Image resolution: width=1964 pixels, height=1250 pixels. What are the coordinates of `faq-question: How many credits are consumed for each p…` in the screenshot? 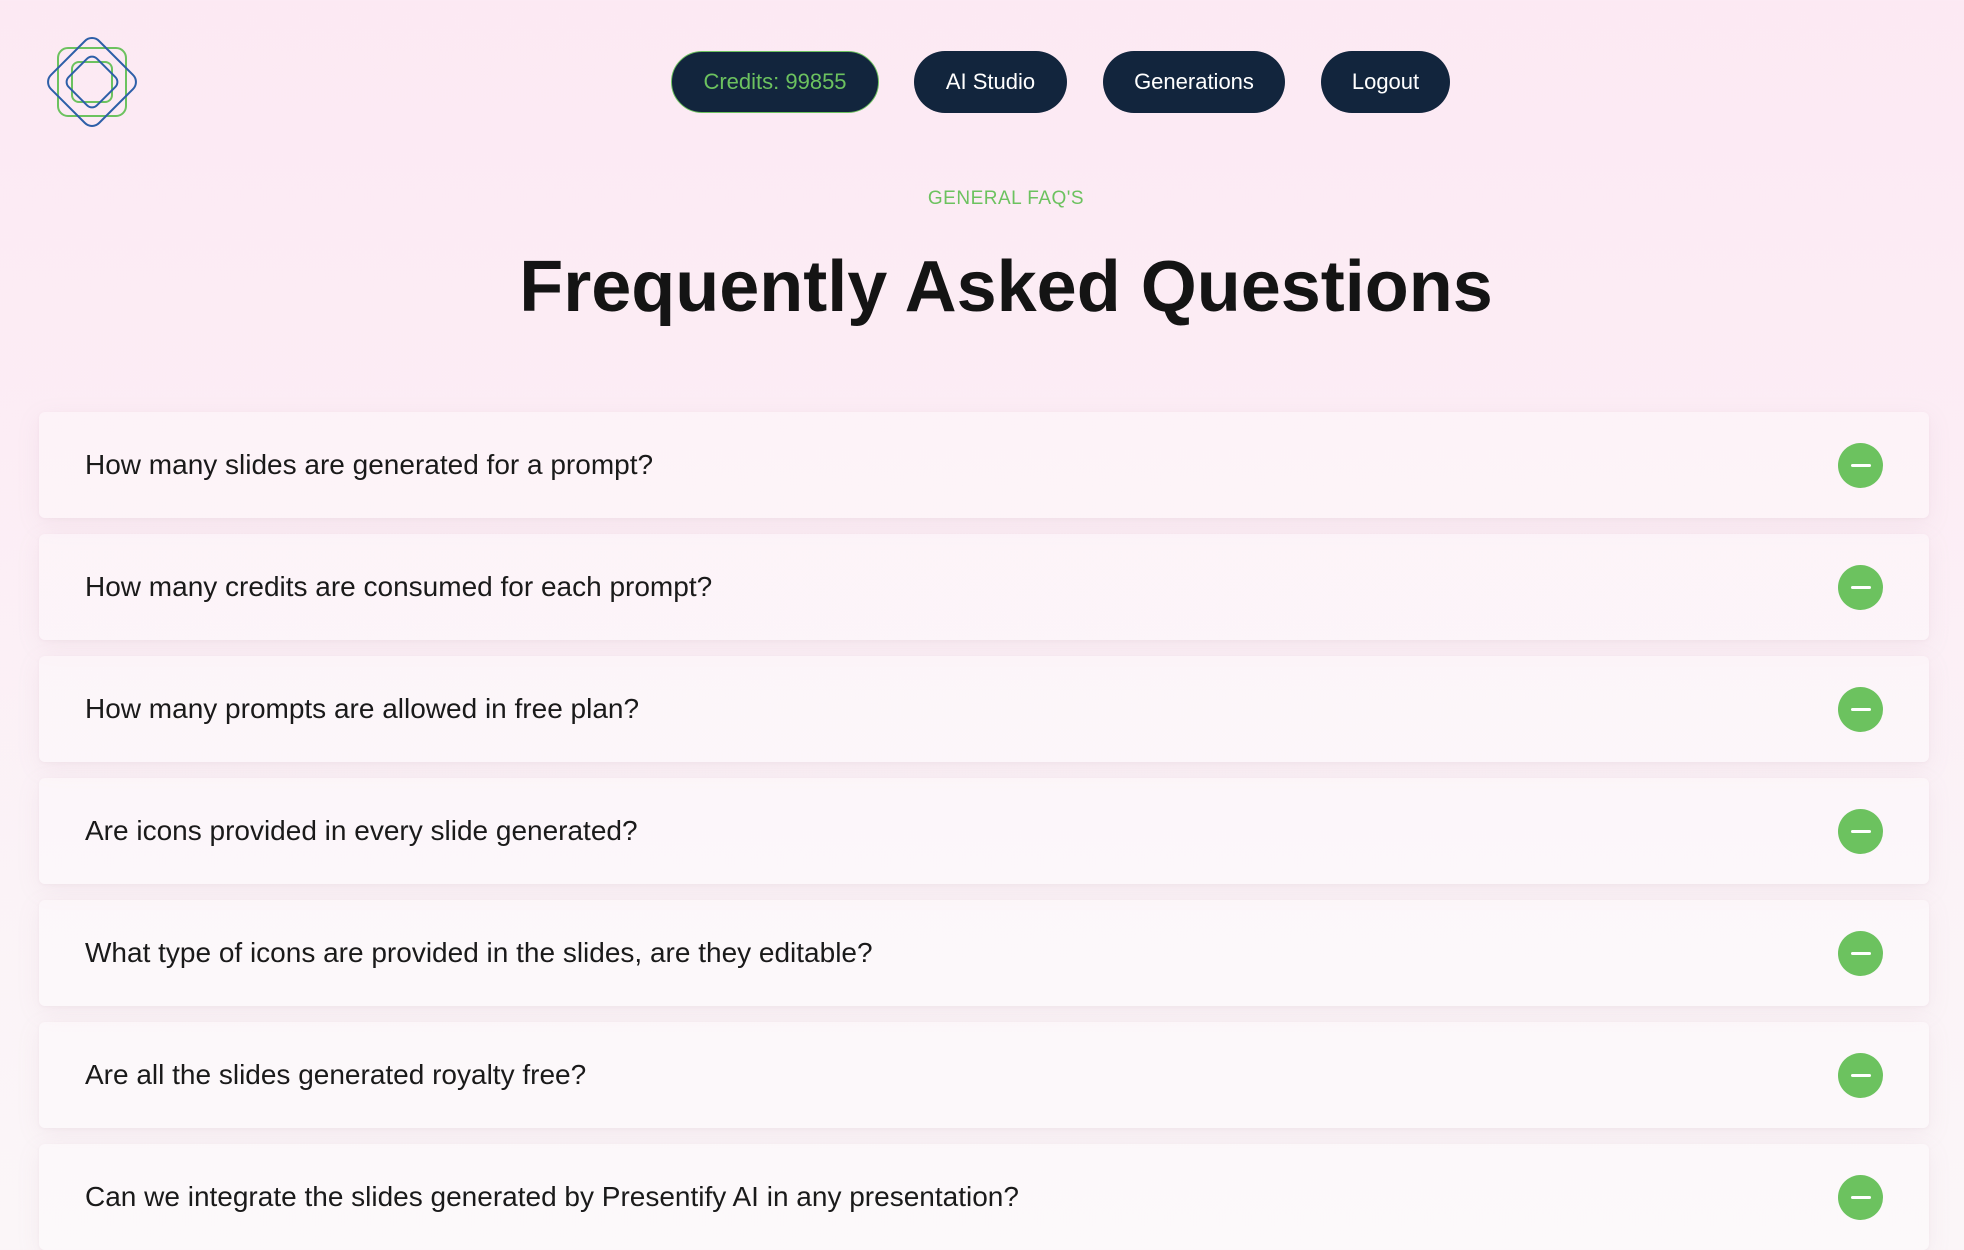 It's located at (399, 586).